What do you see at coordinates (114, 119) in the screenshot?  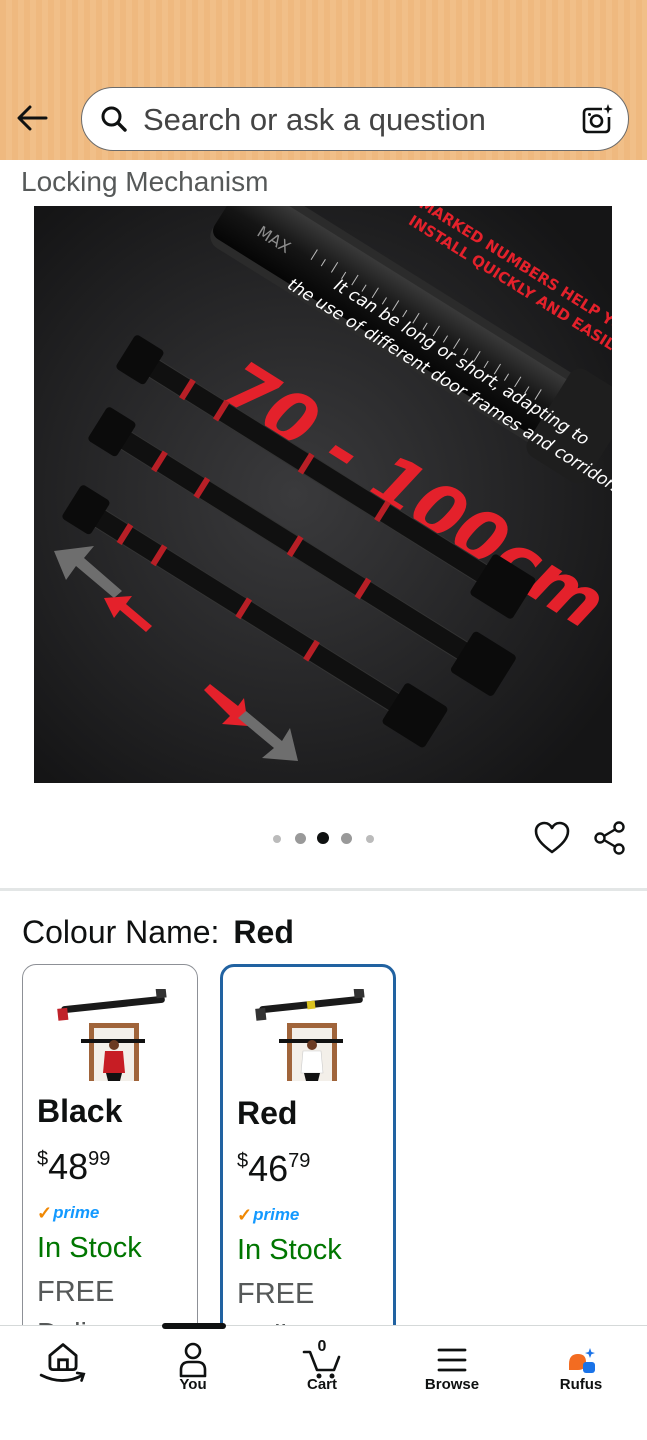 I see `search-icon` at bounding box center [114, 119].